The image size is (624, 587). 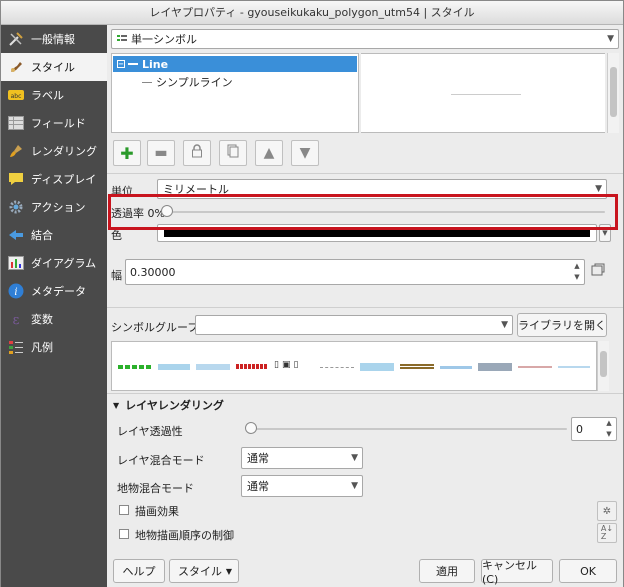 What do you see at coordinates (355, 272) in the screenshot?
I see `width-spinbox: 0.30000 ▲ ▼` at bounding box center [355, 272].